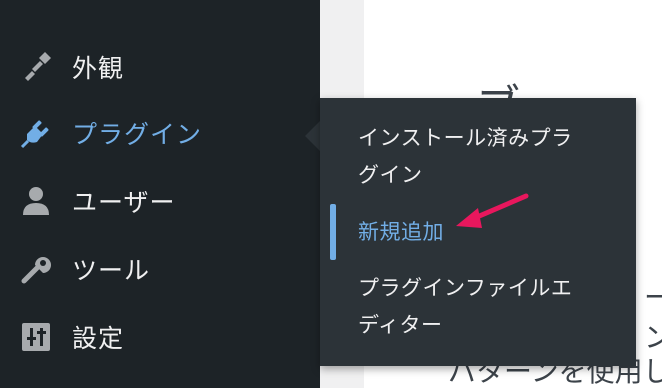  What do you see at coordinates (492, 210) in the screenshot?
I see `annotation-arrow-icon` at bounding box center [492, 210].